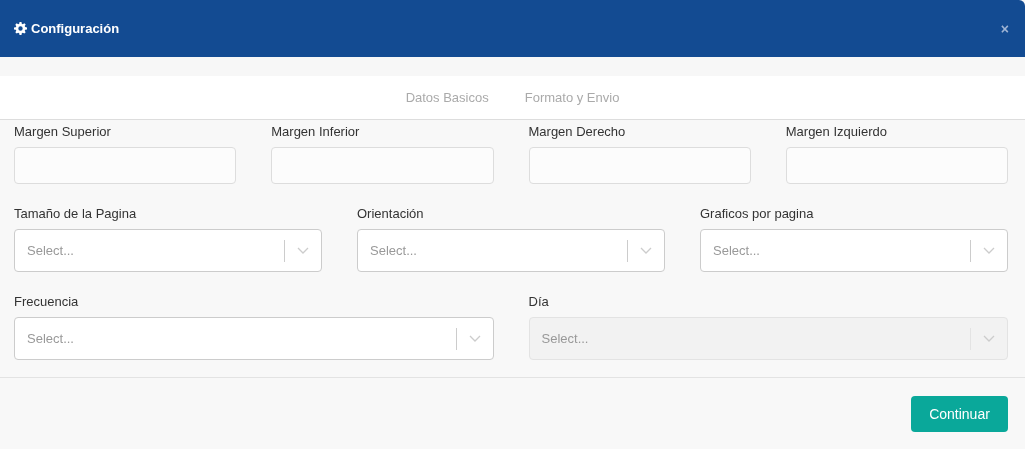 Image resolution: width=1025 pixels, height=449 pixels. Describe the element at coordinates (572, 97) in the screenshot. I see `tab: Formato y Envio` at that location.